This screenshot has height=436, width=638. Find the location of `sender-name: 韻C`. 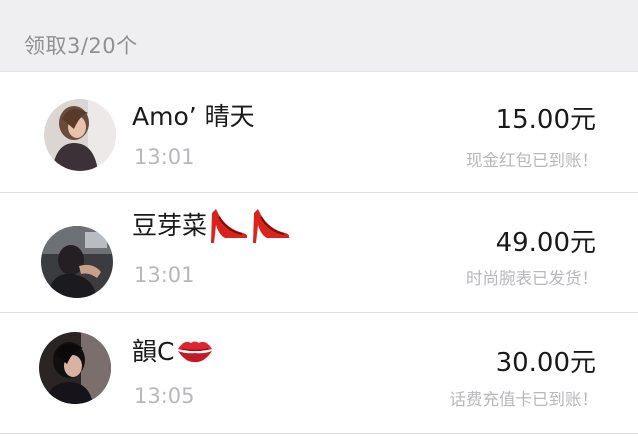

sender-name: 韻C is located at coordinates (173, 351).